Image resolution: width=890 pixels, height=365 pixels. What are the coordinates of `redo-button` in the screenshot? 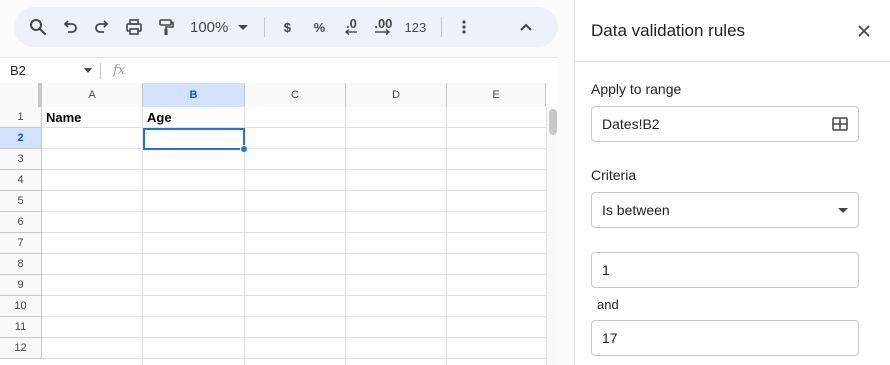 It's located at (102, 27).